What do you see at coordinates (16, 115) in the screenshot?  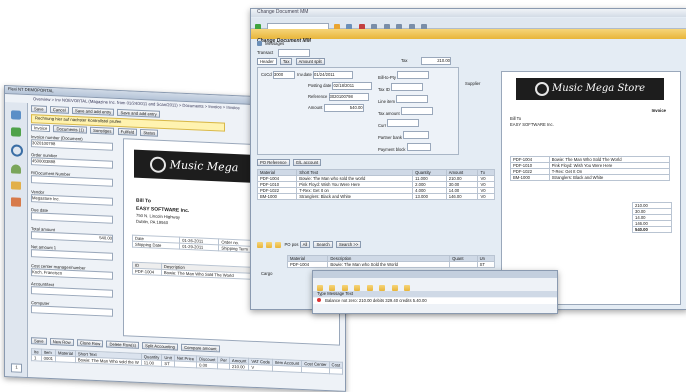 I see `inbox-icon` at bounding box center [16, 115].